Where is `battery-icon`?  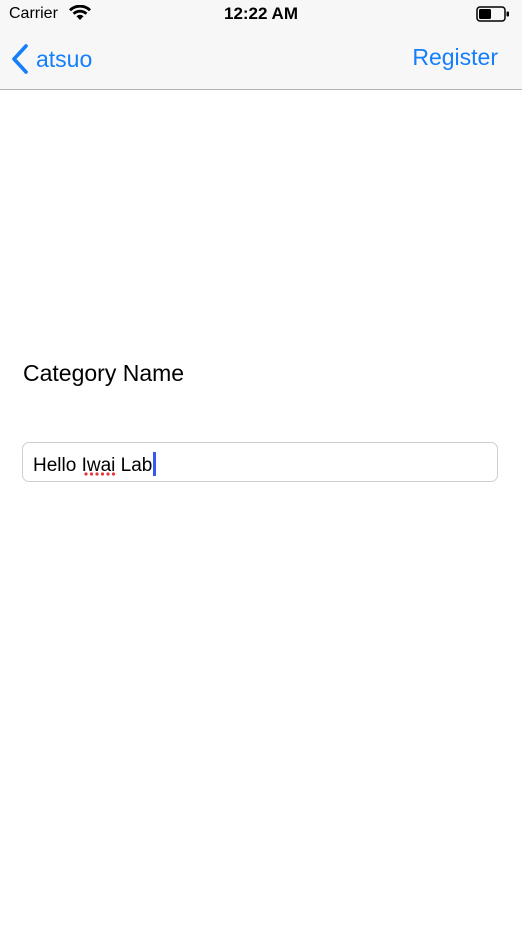 battery-icon is located at coordinates (492, 14).